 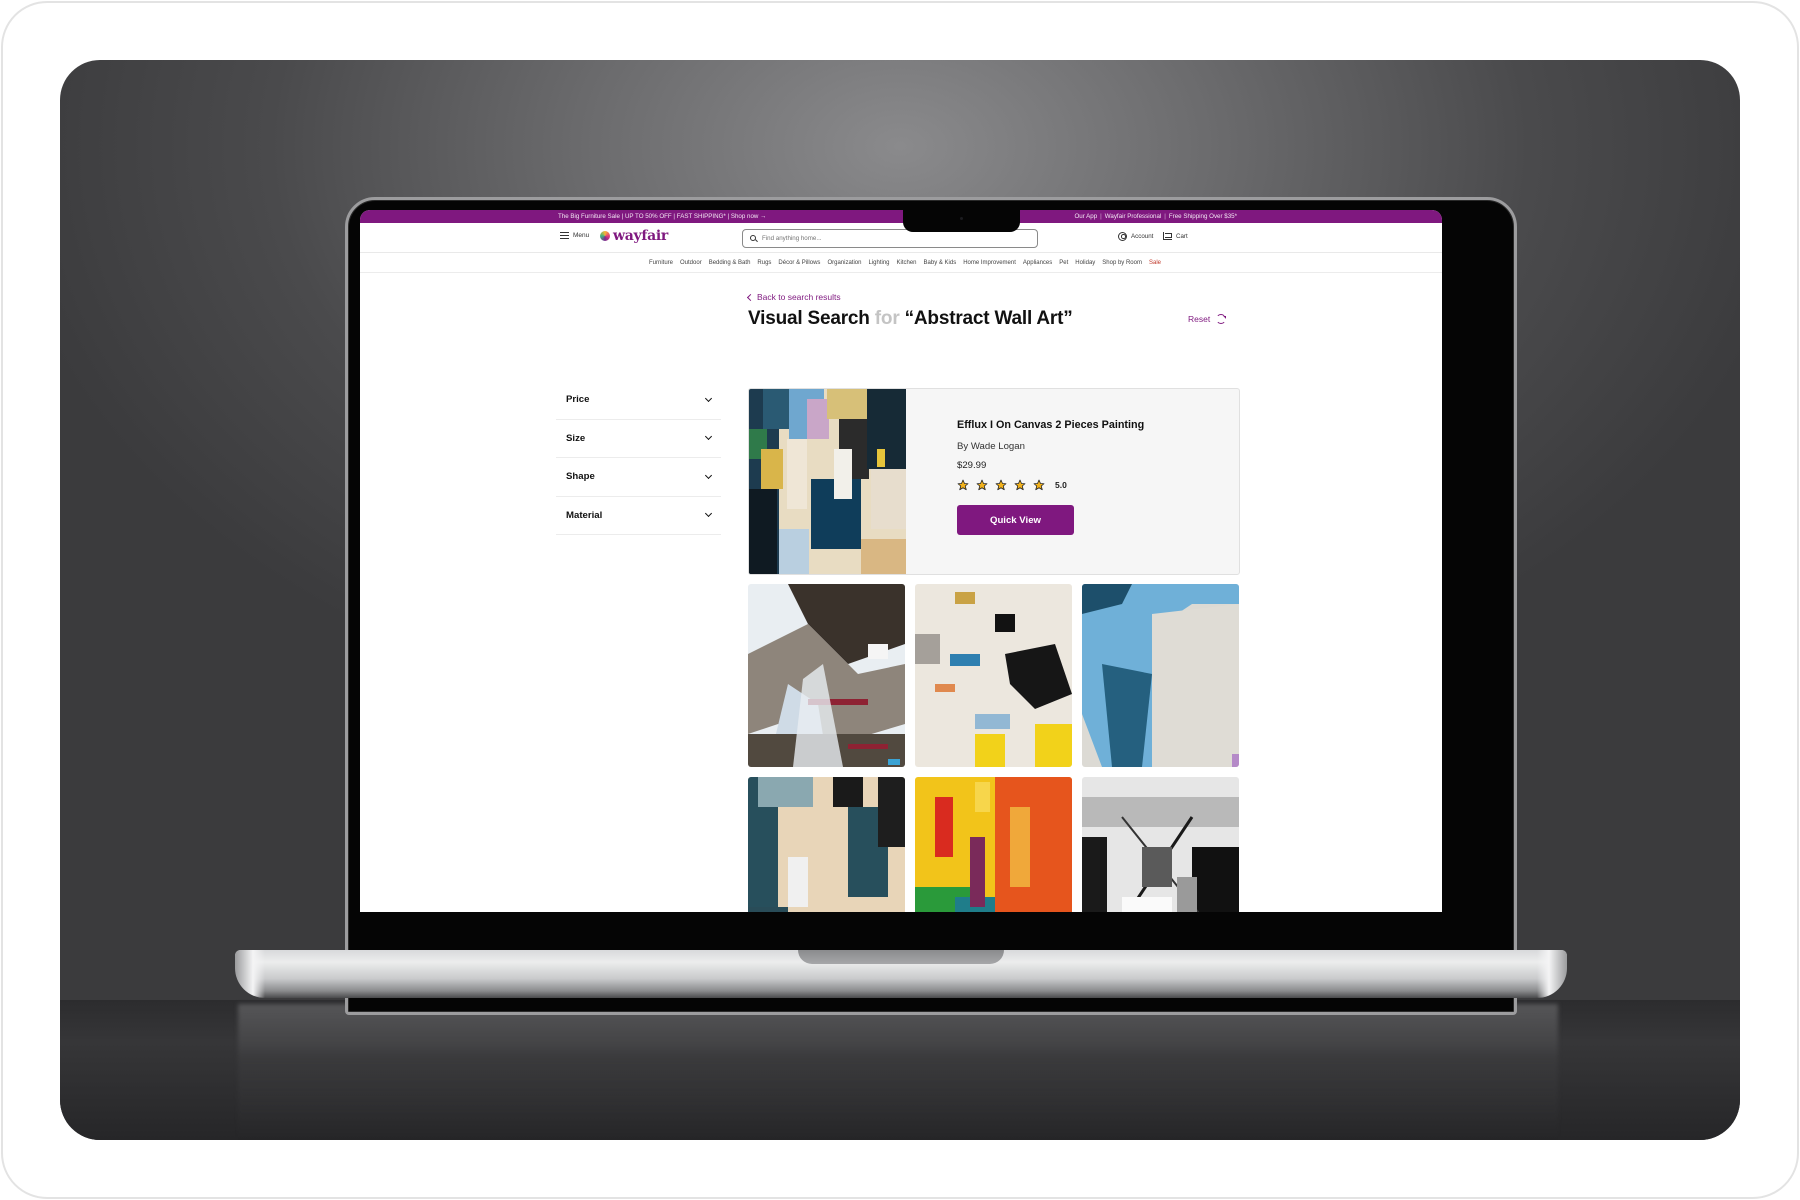 I want to click on menu-label: Menu, so click(x=581, y=235).